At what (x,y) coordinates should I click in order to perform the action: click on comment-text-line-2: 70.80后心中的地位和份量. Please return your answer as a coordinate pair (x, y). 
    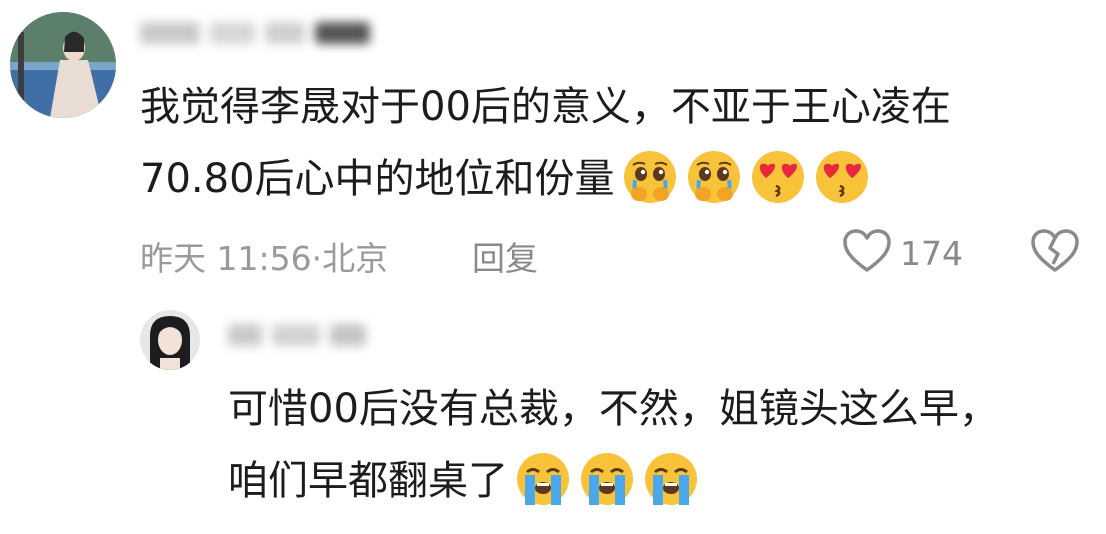
    Looking at the image, I should click on (545, 180).